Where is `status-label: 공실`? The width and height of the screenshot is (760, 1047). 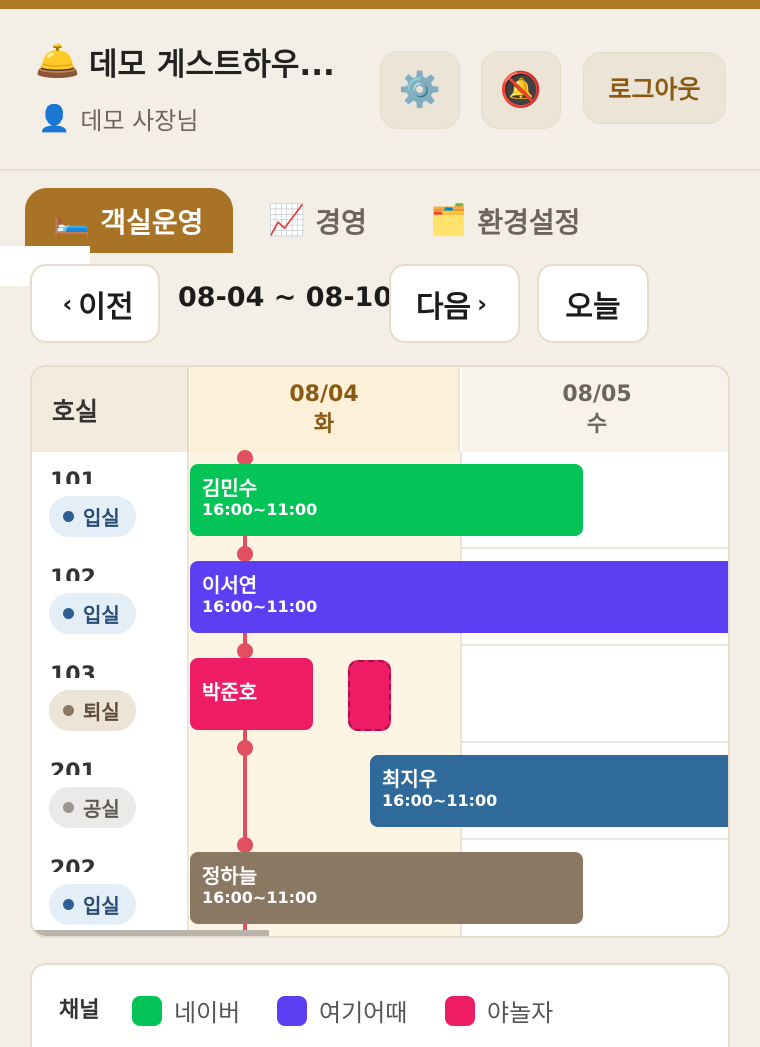 status-label: 공실 is located at coordinates (101, 809).